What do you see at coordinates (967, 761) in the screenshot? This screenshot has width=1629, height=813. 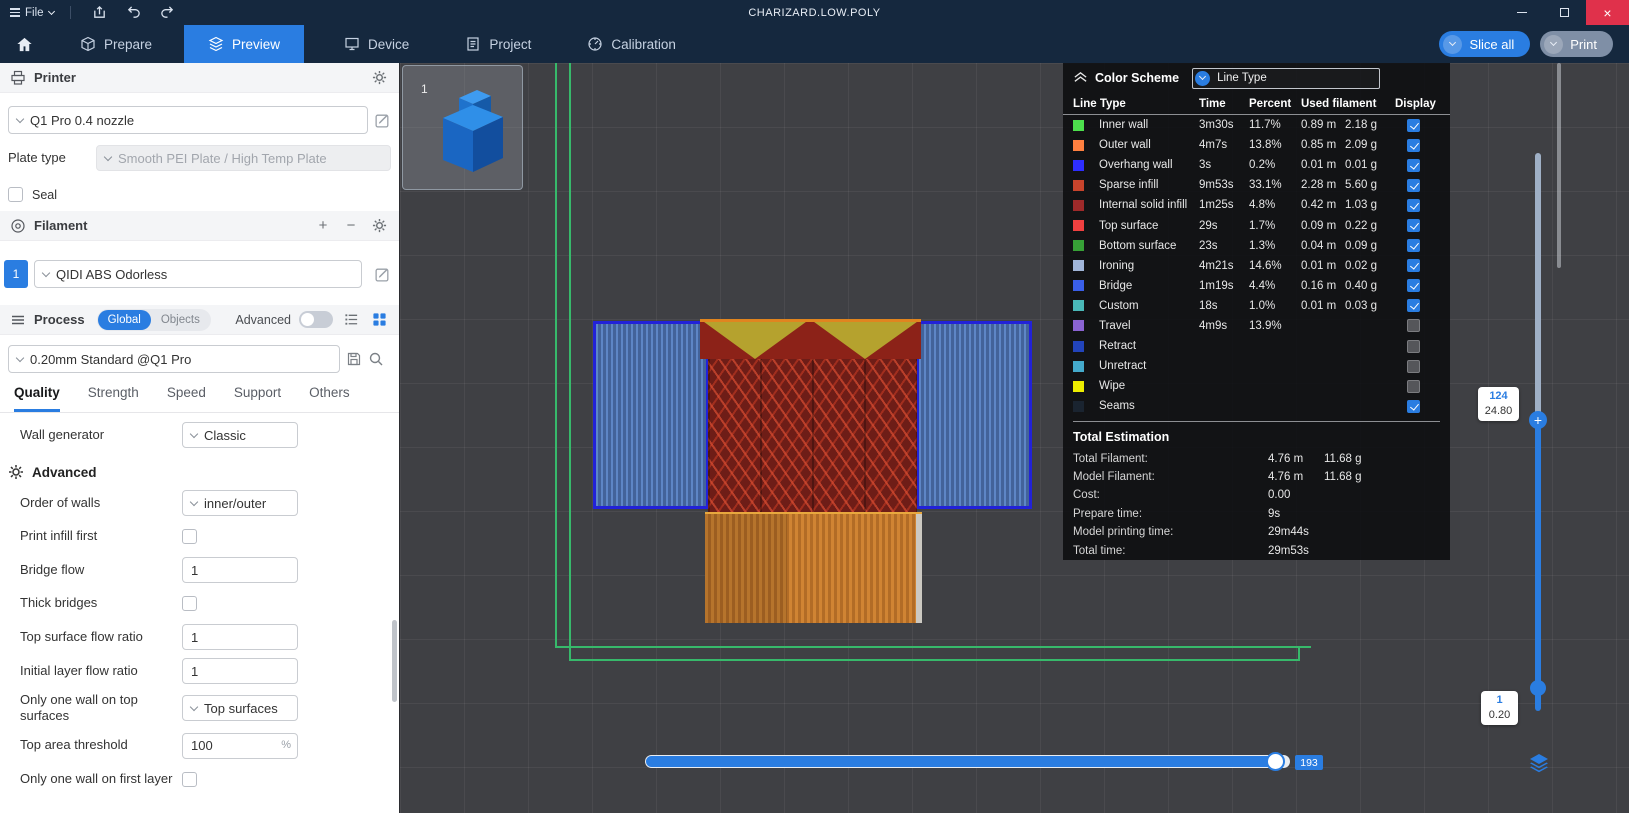 I see `move-slider-track` at bounding box center [967, 761].